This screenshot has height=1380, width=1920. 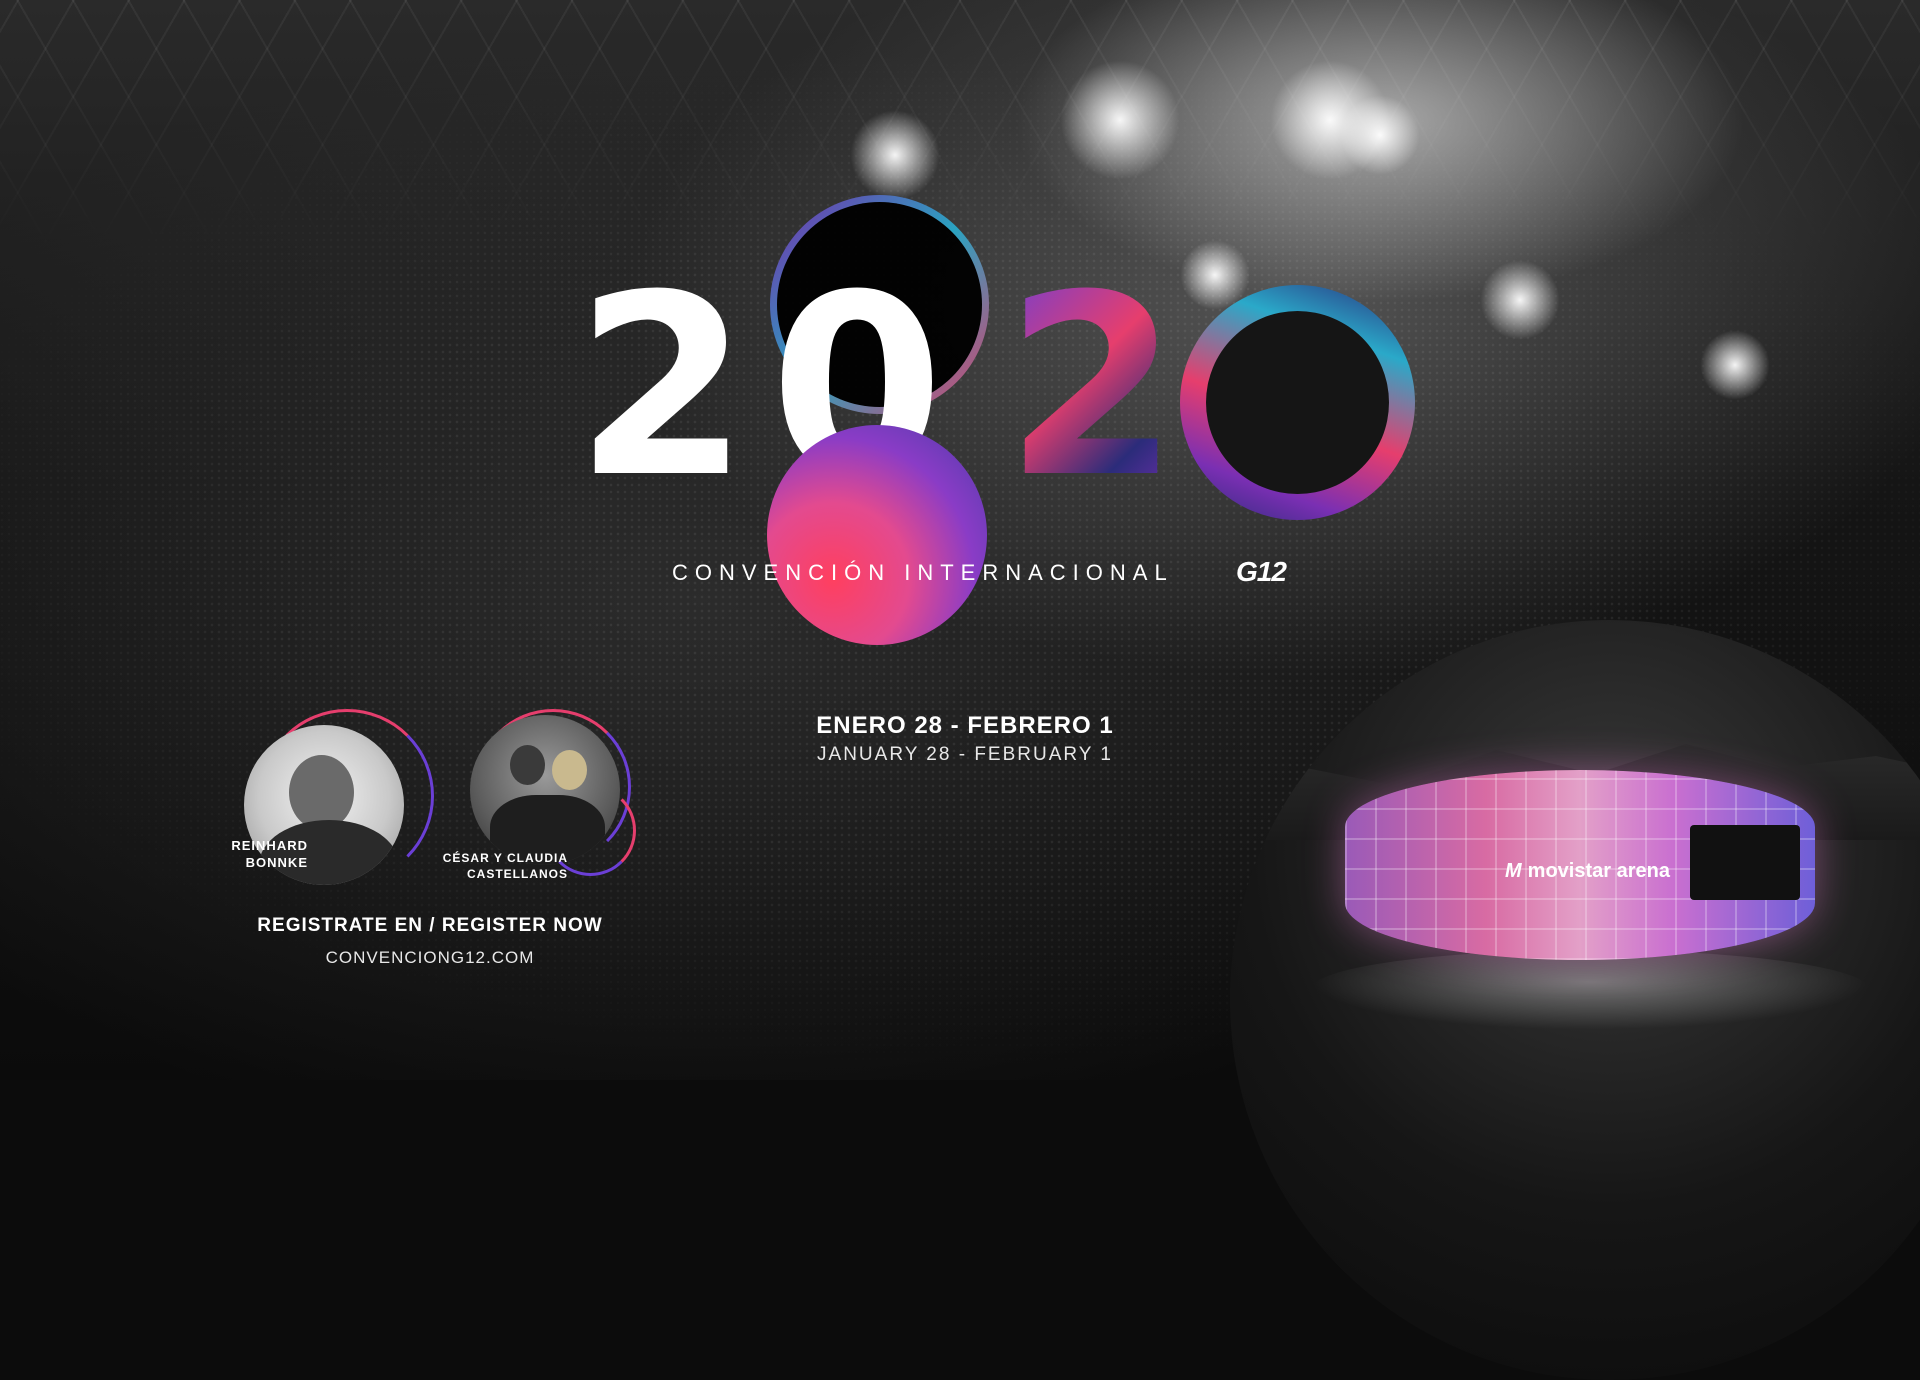 I want to click on event-dates-english: JANUARY 28 - FEBRUARY 1, so click(x=965, y=754).